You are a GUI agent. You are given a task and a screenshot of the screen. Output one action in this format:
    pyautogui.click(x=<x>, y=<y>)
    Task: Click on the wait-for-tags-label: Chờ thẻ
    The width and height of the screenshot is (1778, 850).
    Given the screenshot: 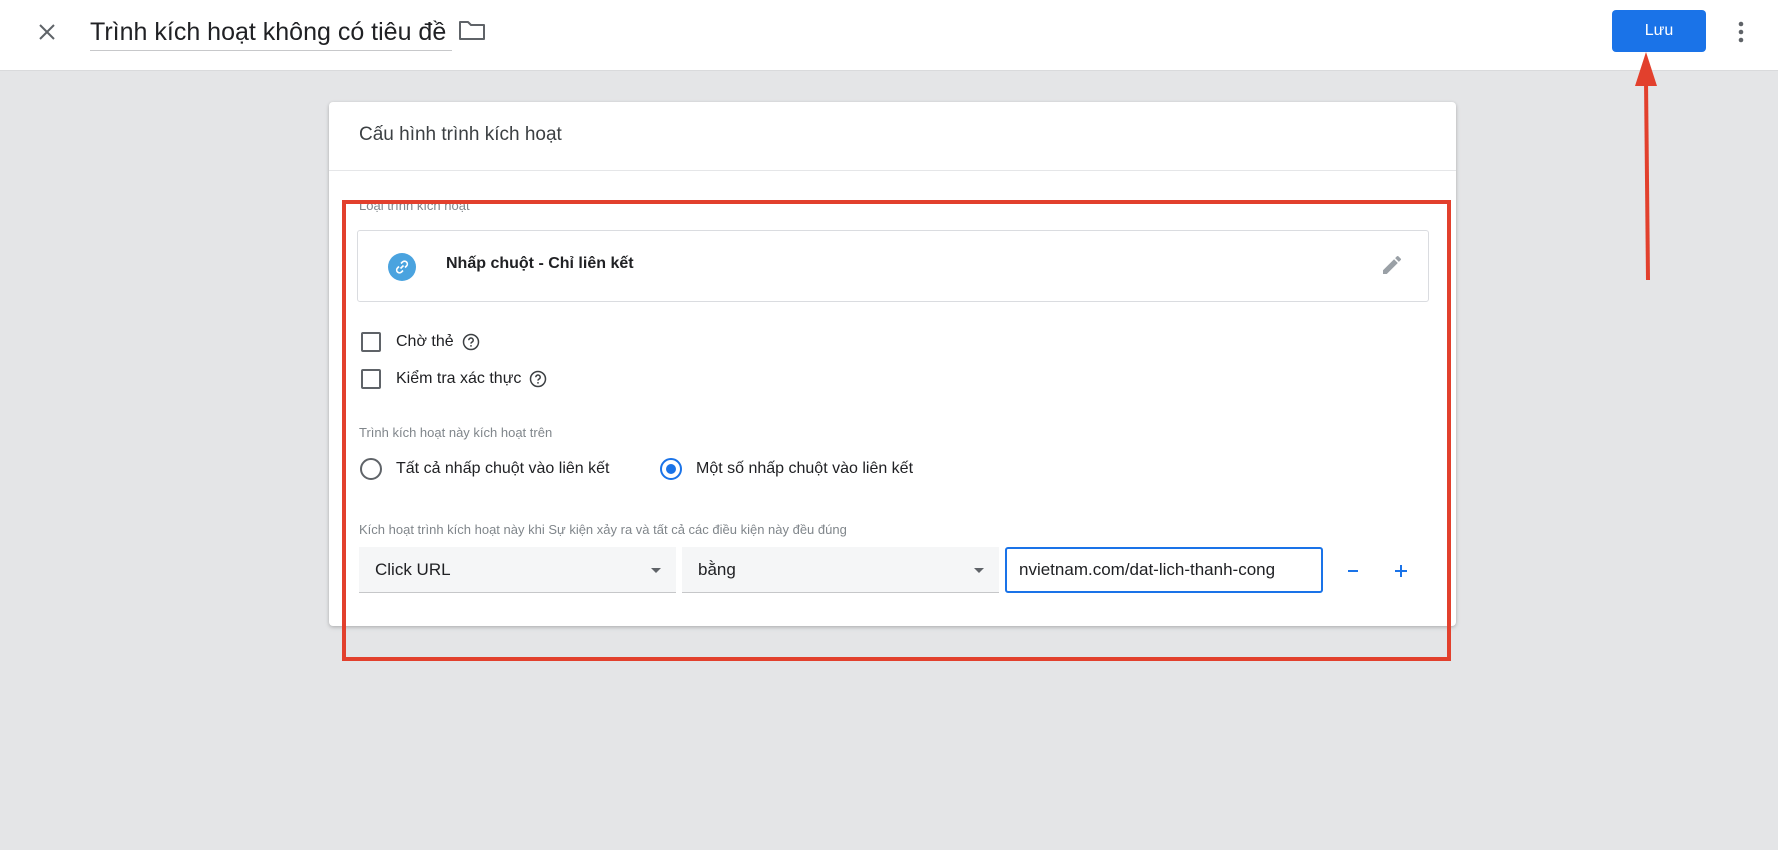 What is the action you would take?
    pyautogui.click(x=425, y=341)
    